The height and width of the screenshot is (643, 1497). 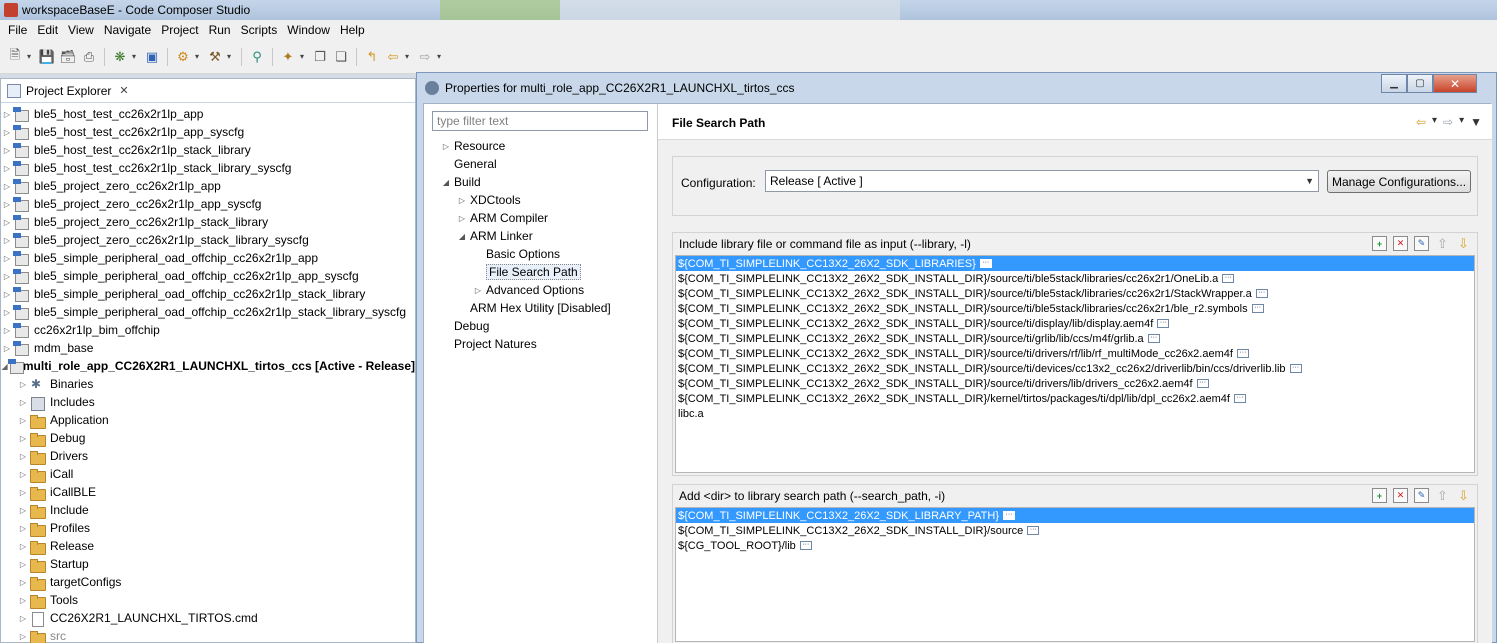 I want to click on project-explorer-tab: Project Explorer ✕, so click(x=208, y=91).